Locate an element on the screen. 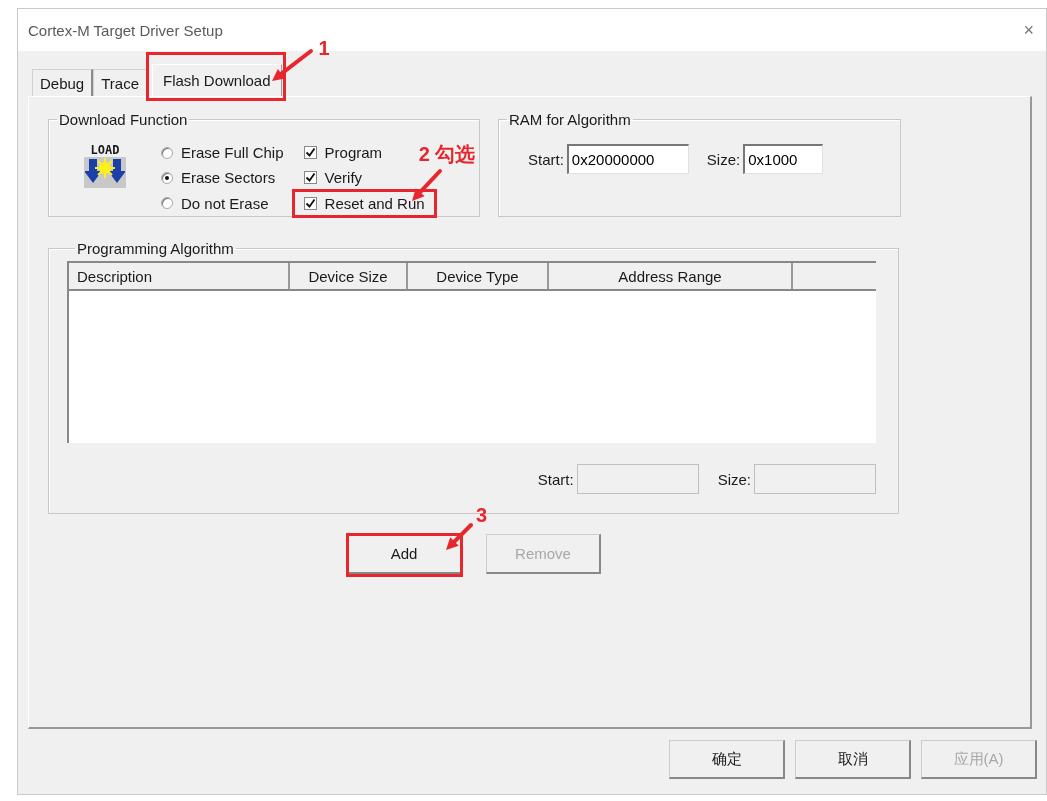 This screenshot has height=801, width=1047. group-title: Download Function is located at coordinates (123, 119).